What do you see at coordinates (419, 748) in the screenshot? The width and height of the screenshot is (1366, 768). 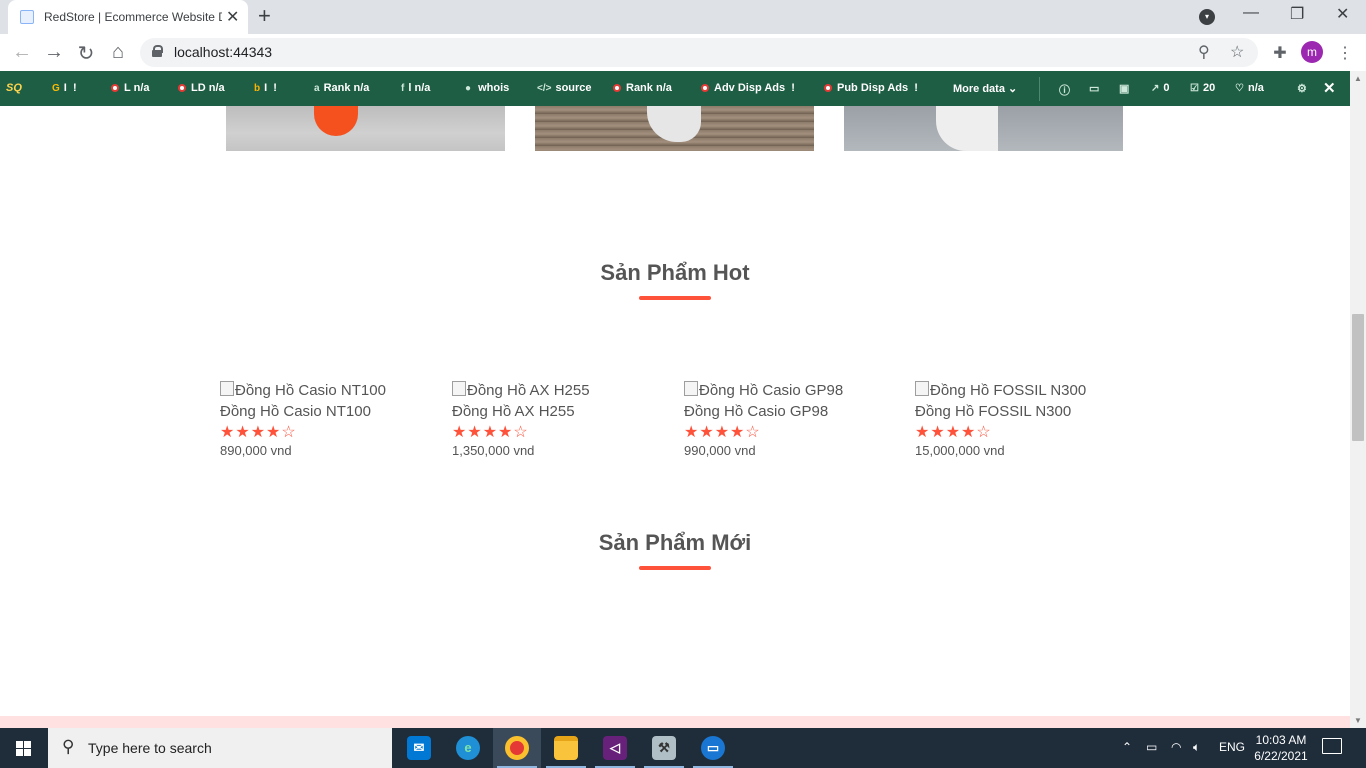 I see `mail-app-icon: ✉` at bounding box center [419, 748].